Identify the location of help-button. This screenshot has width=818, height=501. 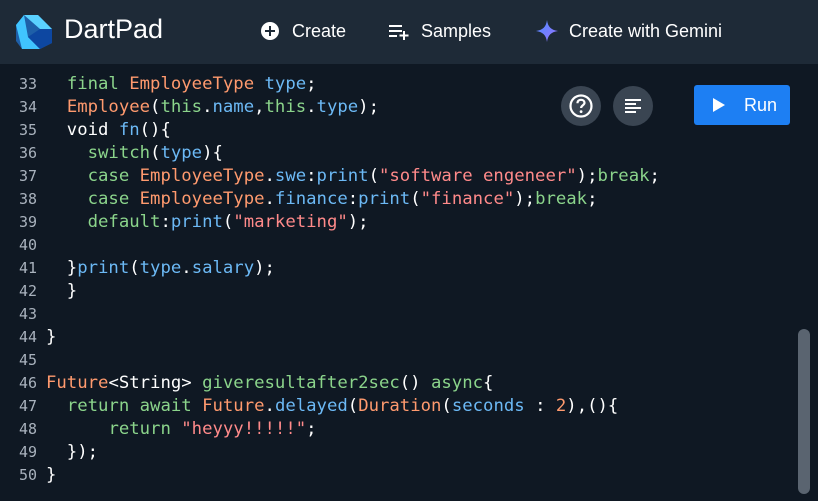
(581, 106).